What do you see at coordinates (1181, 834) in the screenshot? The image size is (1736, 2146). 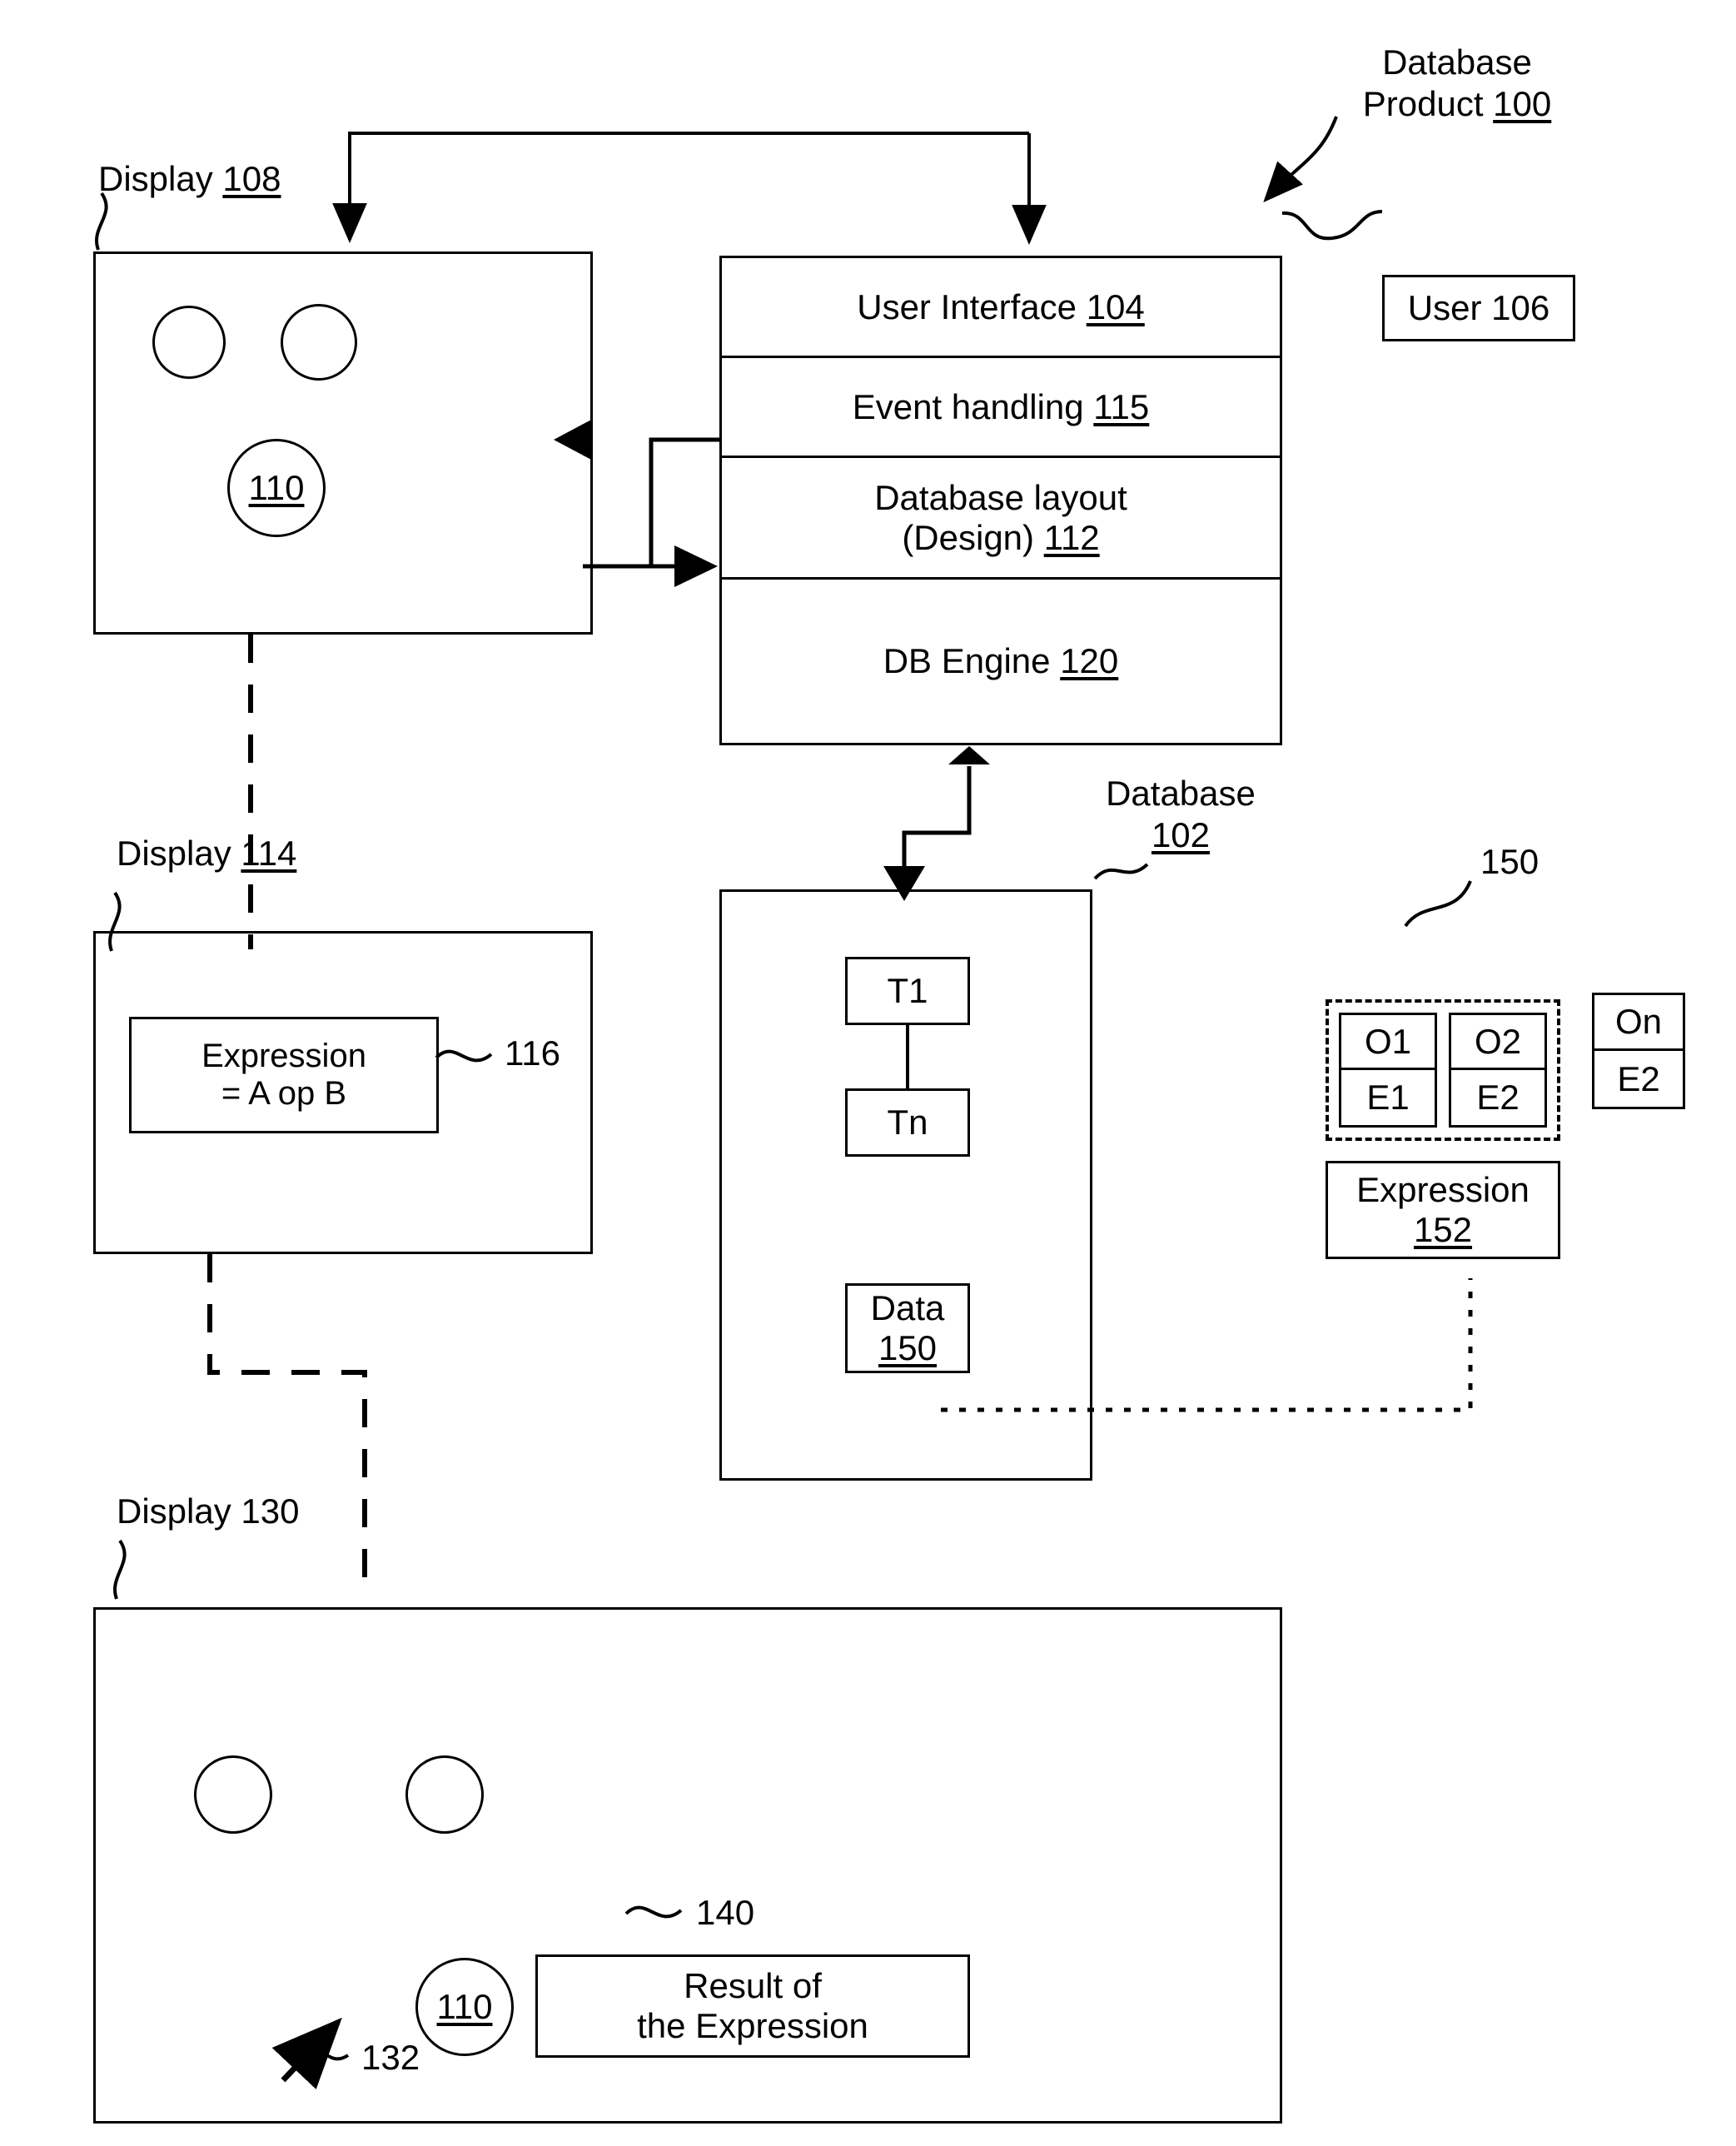 I see `database-102-num: 102` at bounding box center [1181, 834].